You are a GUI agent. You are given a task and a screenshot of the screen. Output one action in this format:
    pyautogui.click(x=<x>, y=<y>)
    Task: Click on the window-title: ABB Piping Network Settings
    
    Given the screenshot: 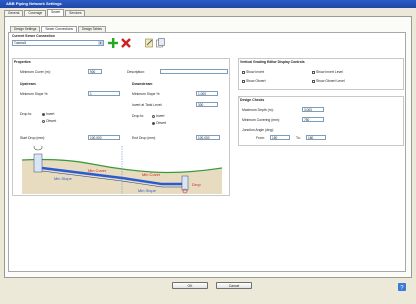 What is the action you would take?
    pyautogui.click(x=208, y=4)
    